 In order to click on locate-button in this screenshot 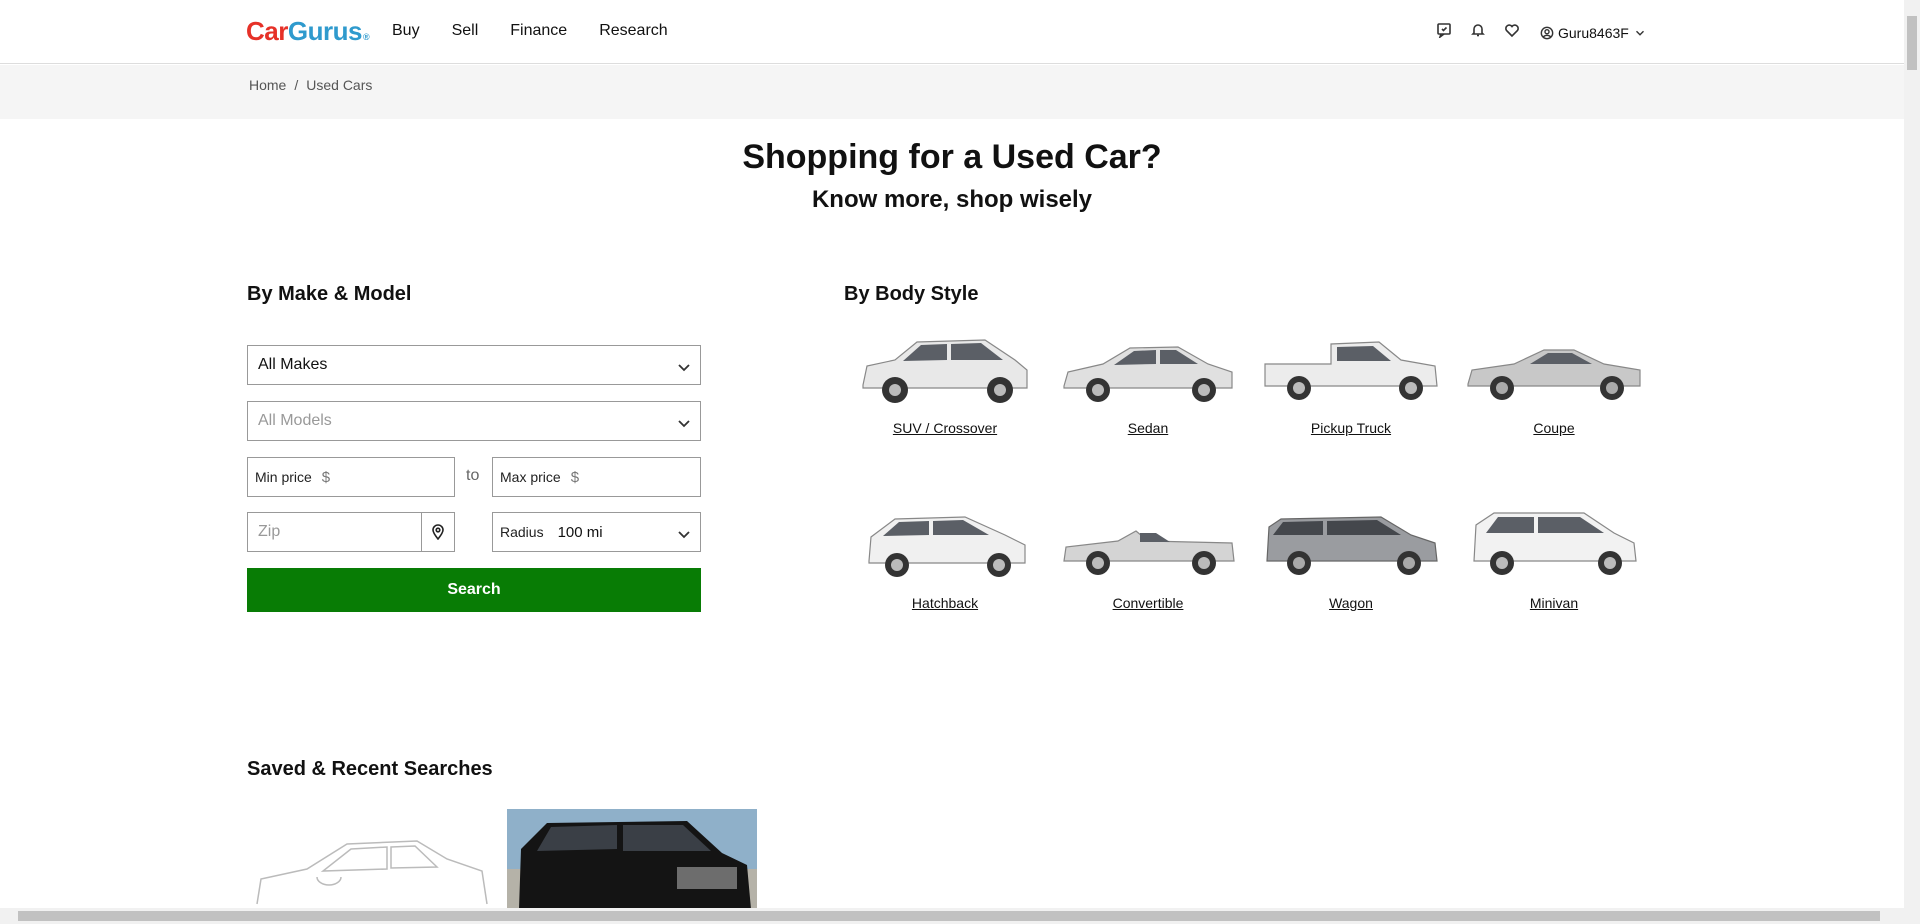, I will do `click(438, 532)`.